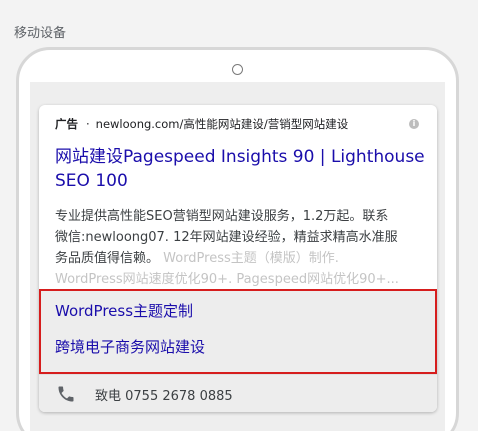  I want to click on ad-badge: 广告, so click(66, 124).